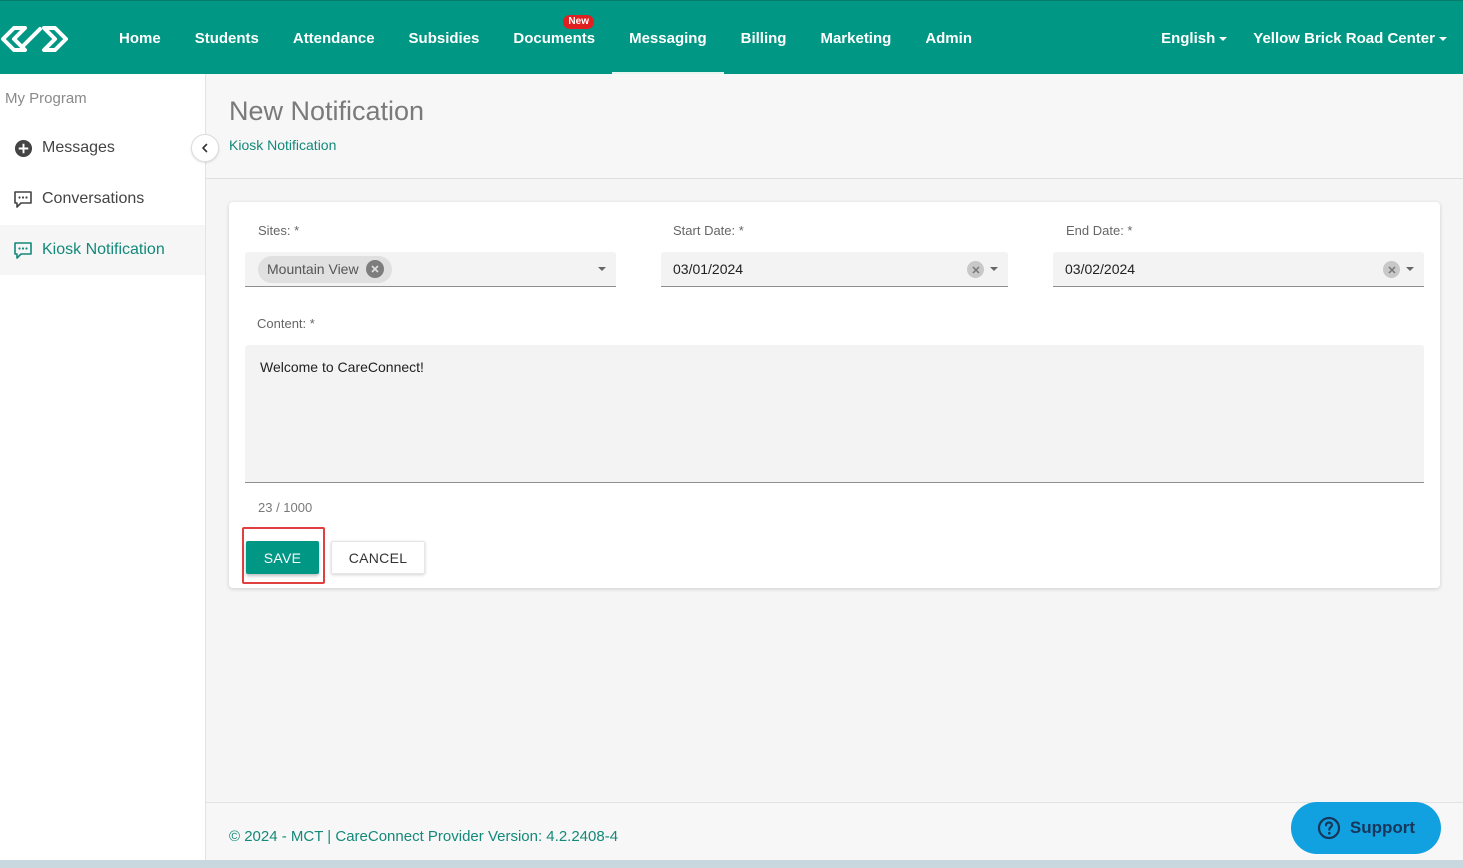 The image size is (1463, 868). I want to click on start-date-select: 03/01/2024, so click(834, 269).